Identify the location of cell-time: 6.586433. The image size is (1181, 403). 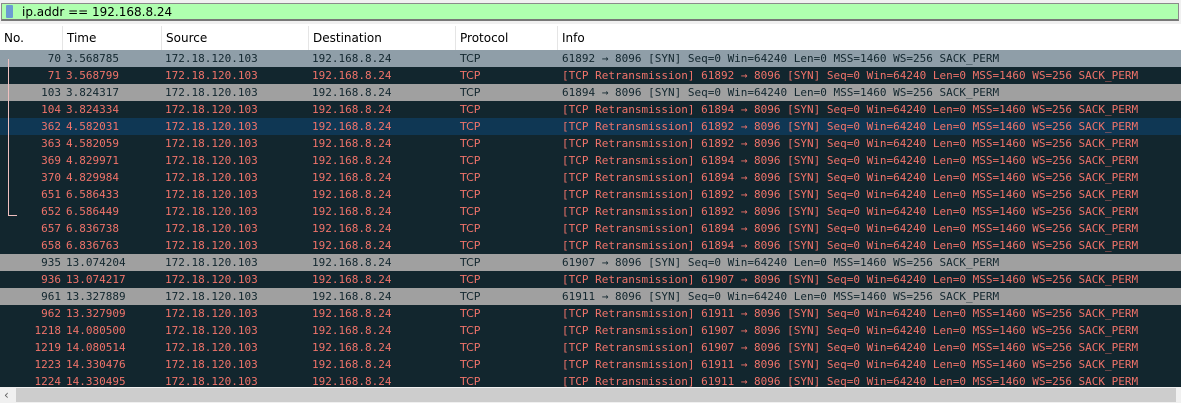
(92, 194).